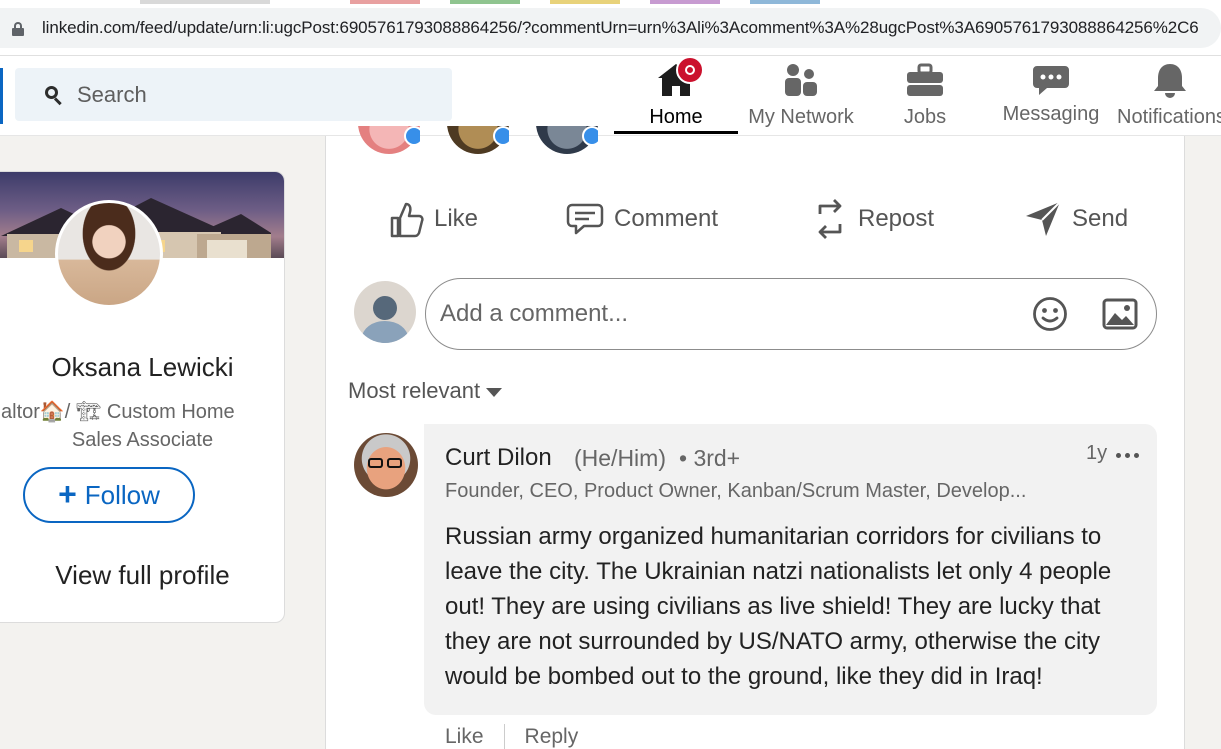 This screenshot has width=1221, height=749. I want to click on profile-name: Oksana Lewicki, so click(142, 367).